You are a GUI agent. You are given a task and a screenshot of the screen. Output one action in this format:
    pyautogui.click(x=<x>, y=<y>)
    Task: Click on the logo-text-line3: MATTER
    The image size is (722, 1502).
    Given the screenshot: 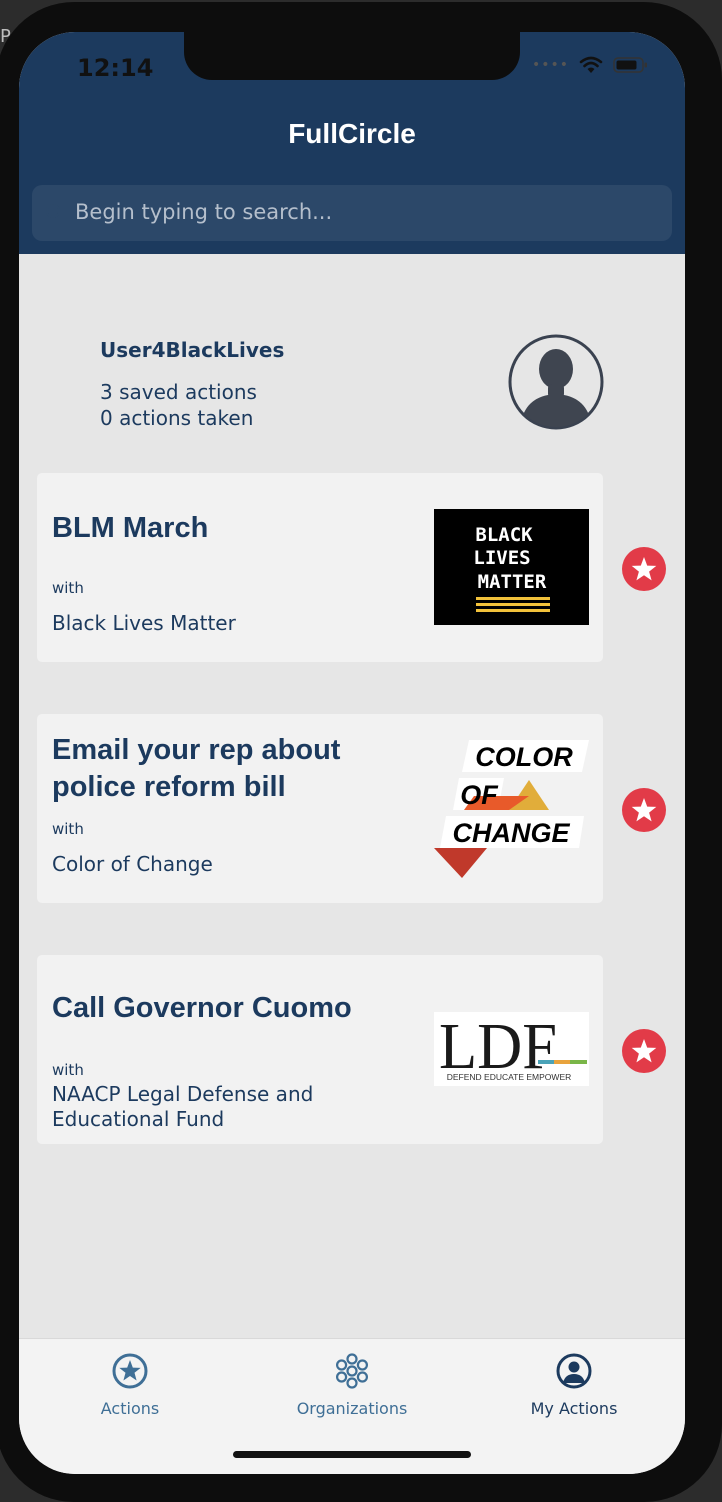 What is the action you would take?
    pyautogui.click(x=512, y=582)
    